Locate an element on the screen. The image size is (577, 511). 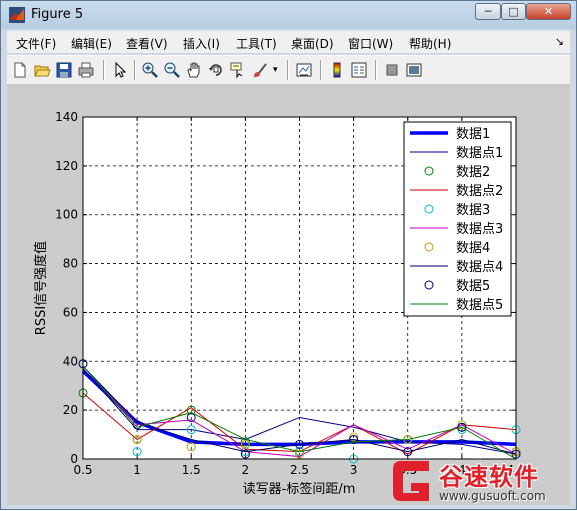
link-plot-icon is located at coordinates (304, 70).